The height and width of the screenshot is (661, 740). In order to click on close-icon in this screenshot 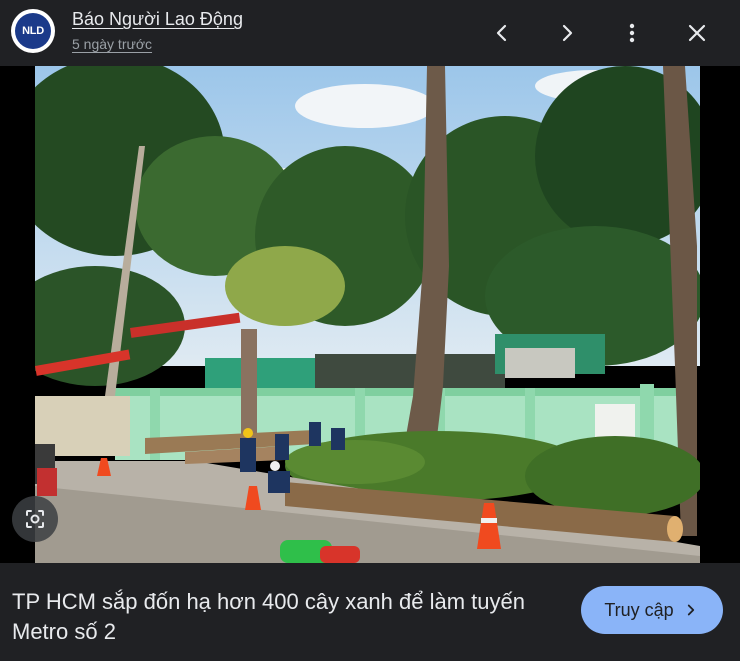, I will do `click(697, 33)`.